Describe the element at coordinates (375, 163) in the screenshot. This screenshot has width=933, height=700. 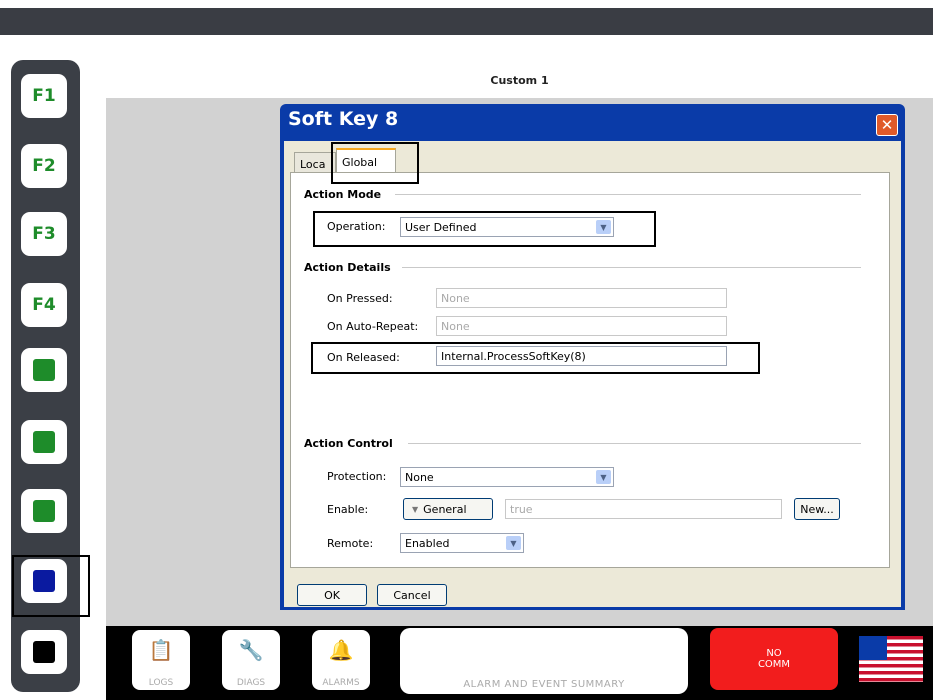
I see `tab-global-highlight` at that location.